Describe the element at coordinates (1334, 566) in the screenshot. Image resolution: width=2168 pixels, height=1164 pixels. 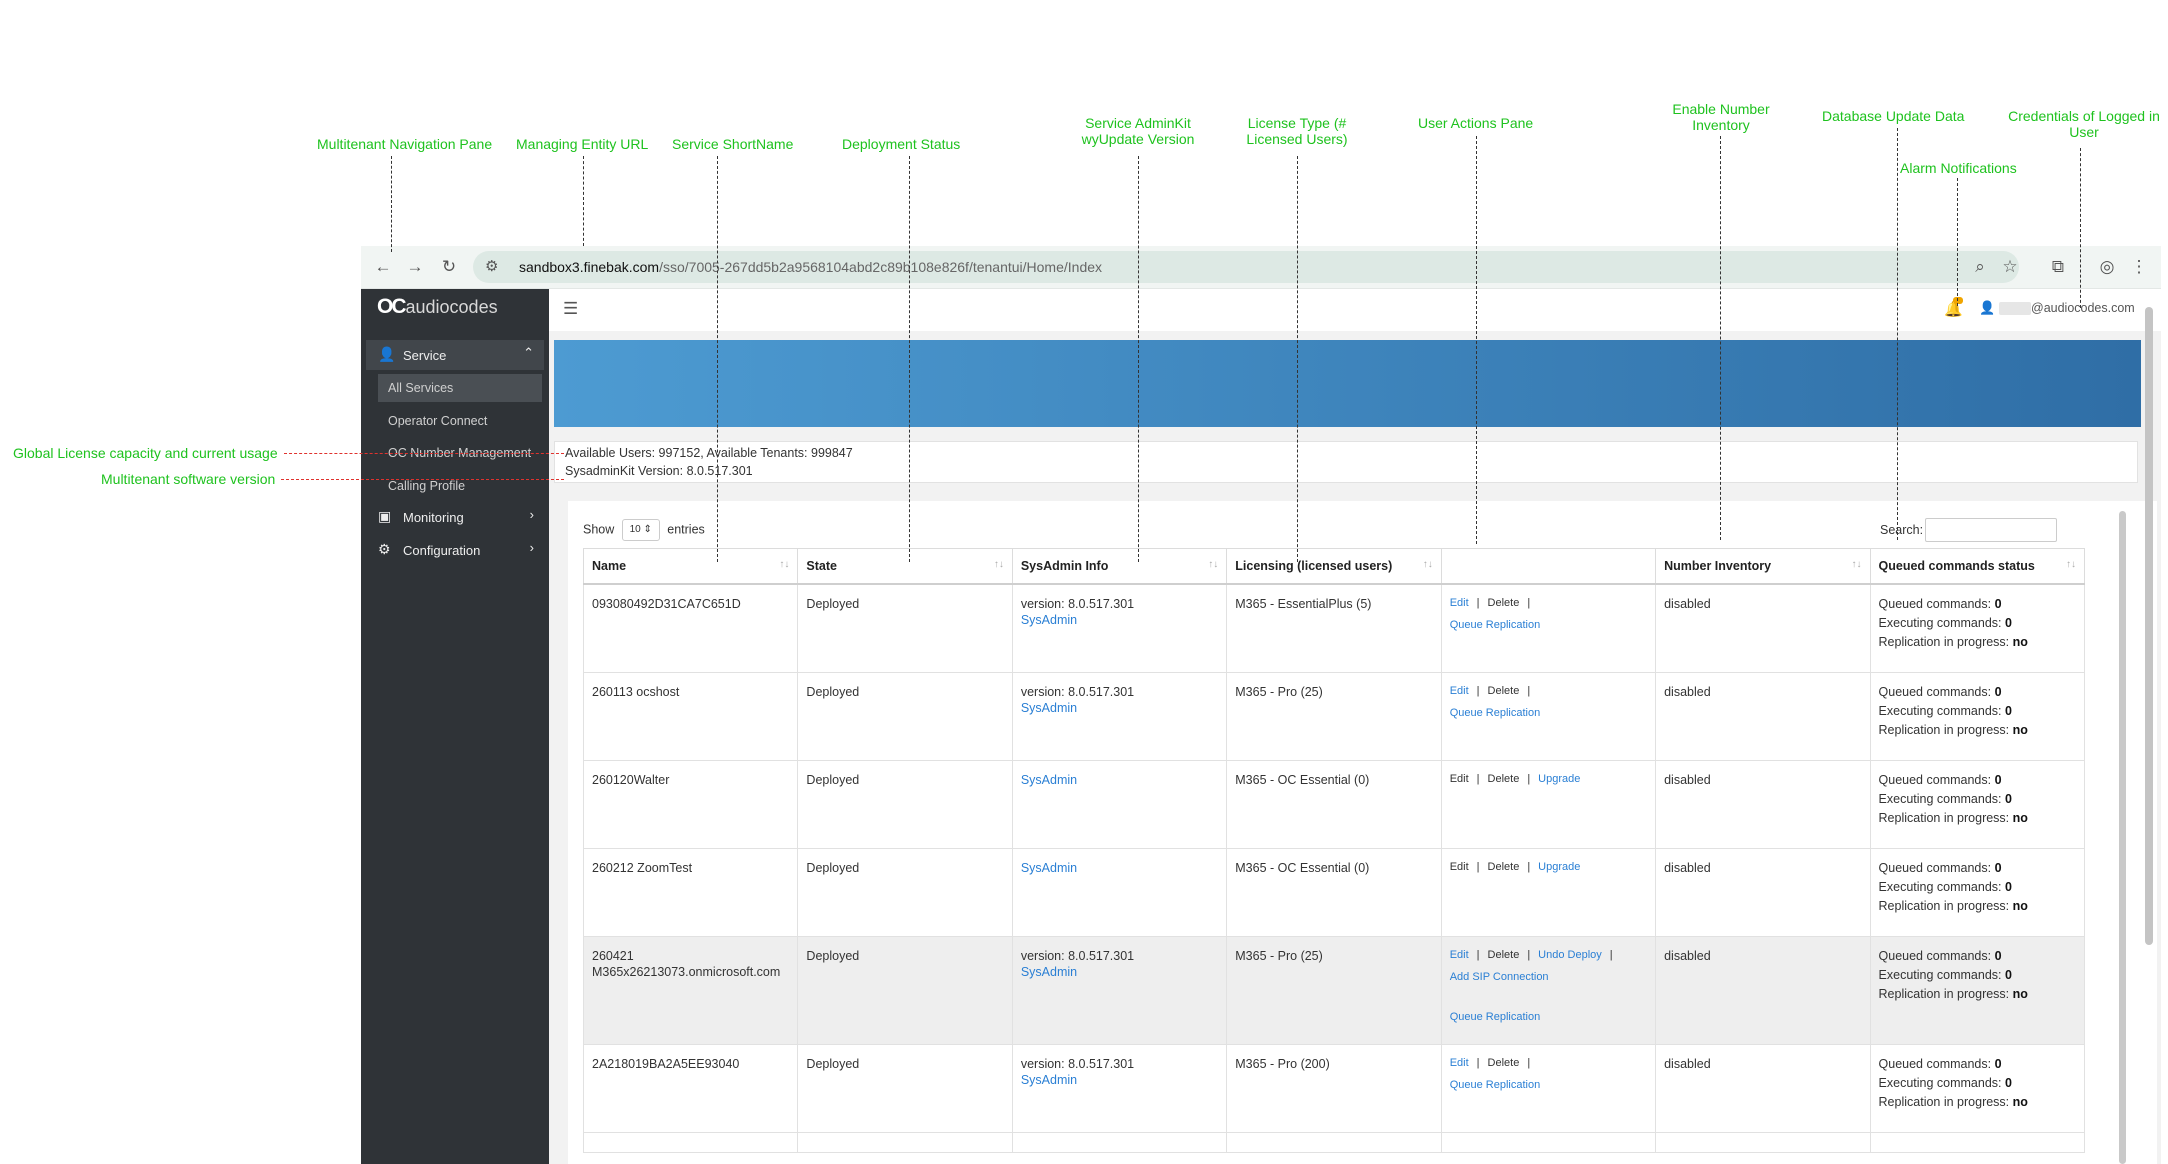
I see `column-header-licensing: Licensing (licensed users) ↑↓` at that location.